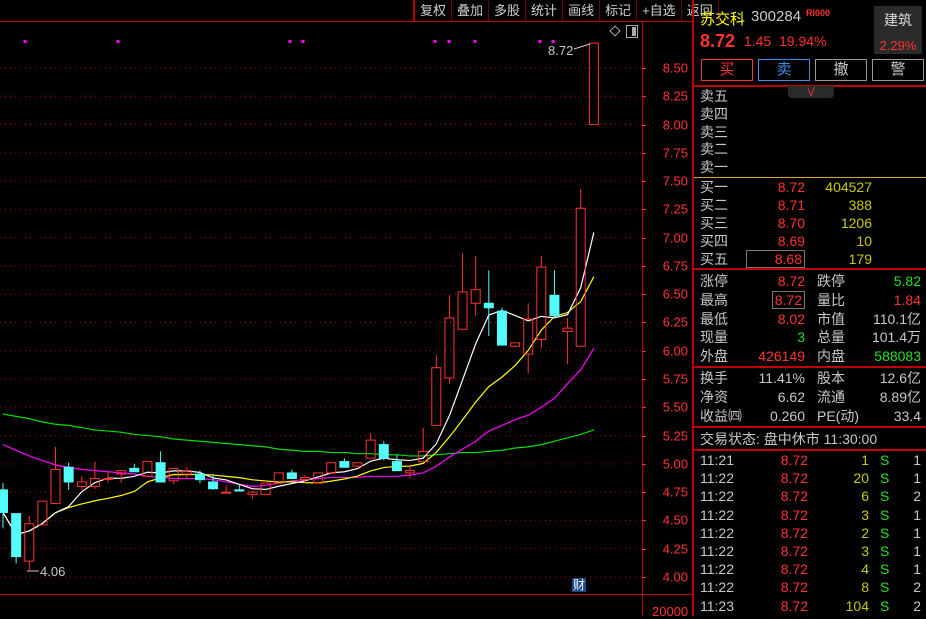 This screenshot has width=926, height=619. What do you see at coordinates (789, 439) in the screenshot?
I see `trading-status: 交易状态: 盘中休市 11:30:00` at bounding box center [789, 439].